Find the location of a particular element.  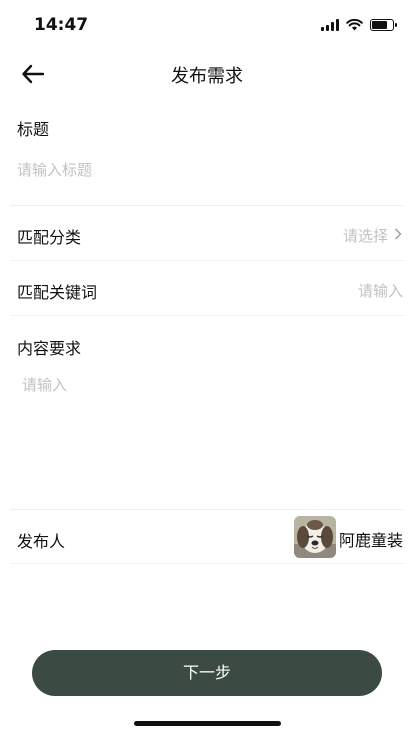

title-placeholder: 请输入标题 is located at coordinates (55, 170).